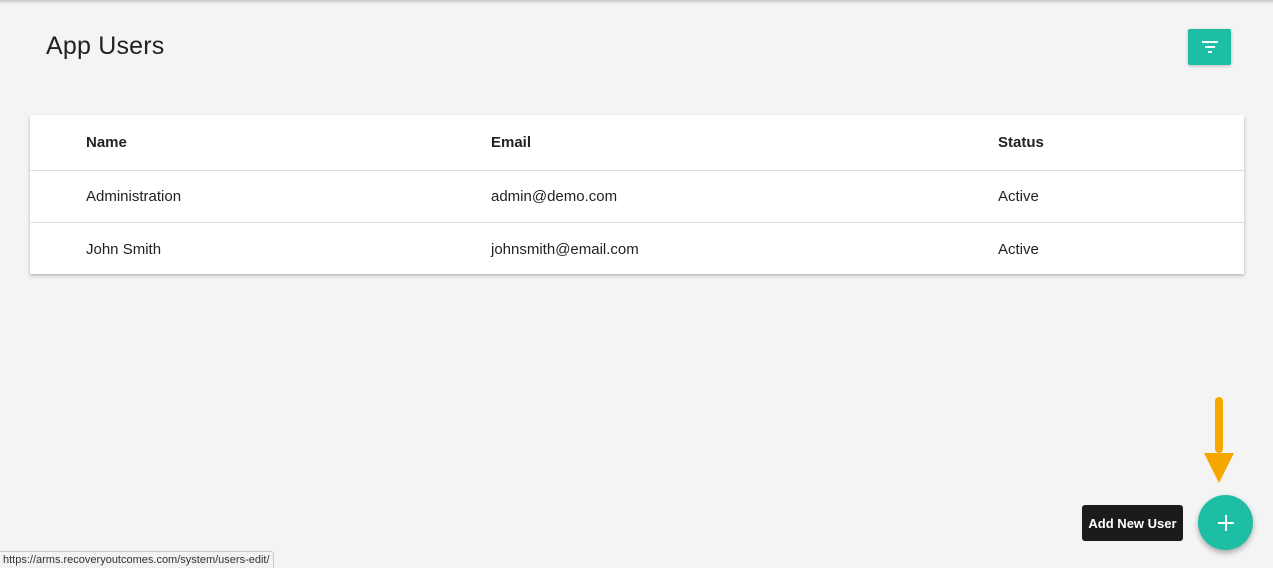  Describe the element at coordinates (124, 249) in the screenshot. I see `cell-name: John Smith` at that location.